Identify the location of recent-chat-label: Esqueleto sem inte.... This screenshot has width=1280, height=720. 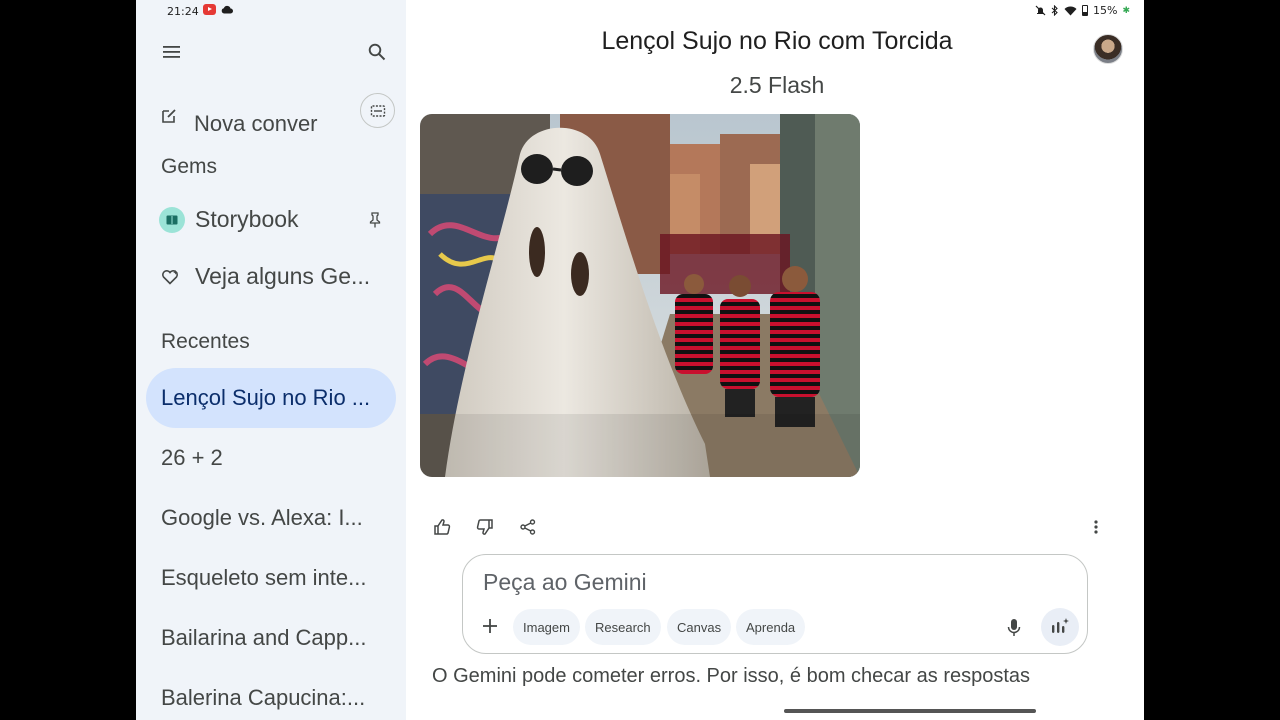
(264, 577).